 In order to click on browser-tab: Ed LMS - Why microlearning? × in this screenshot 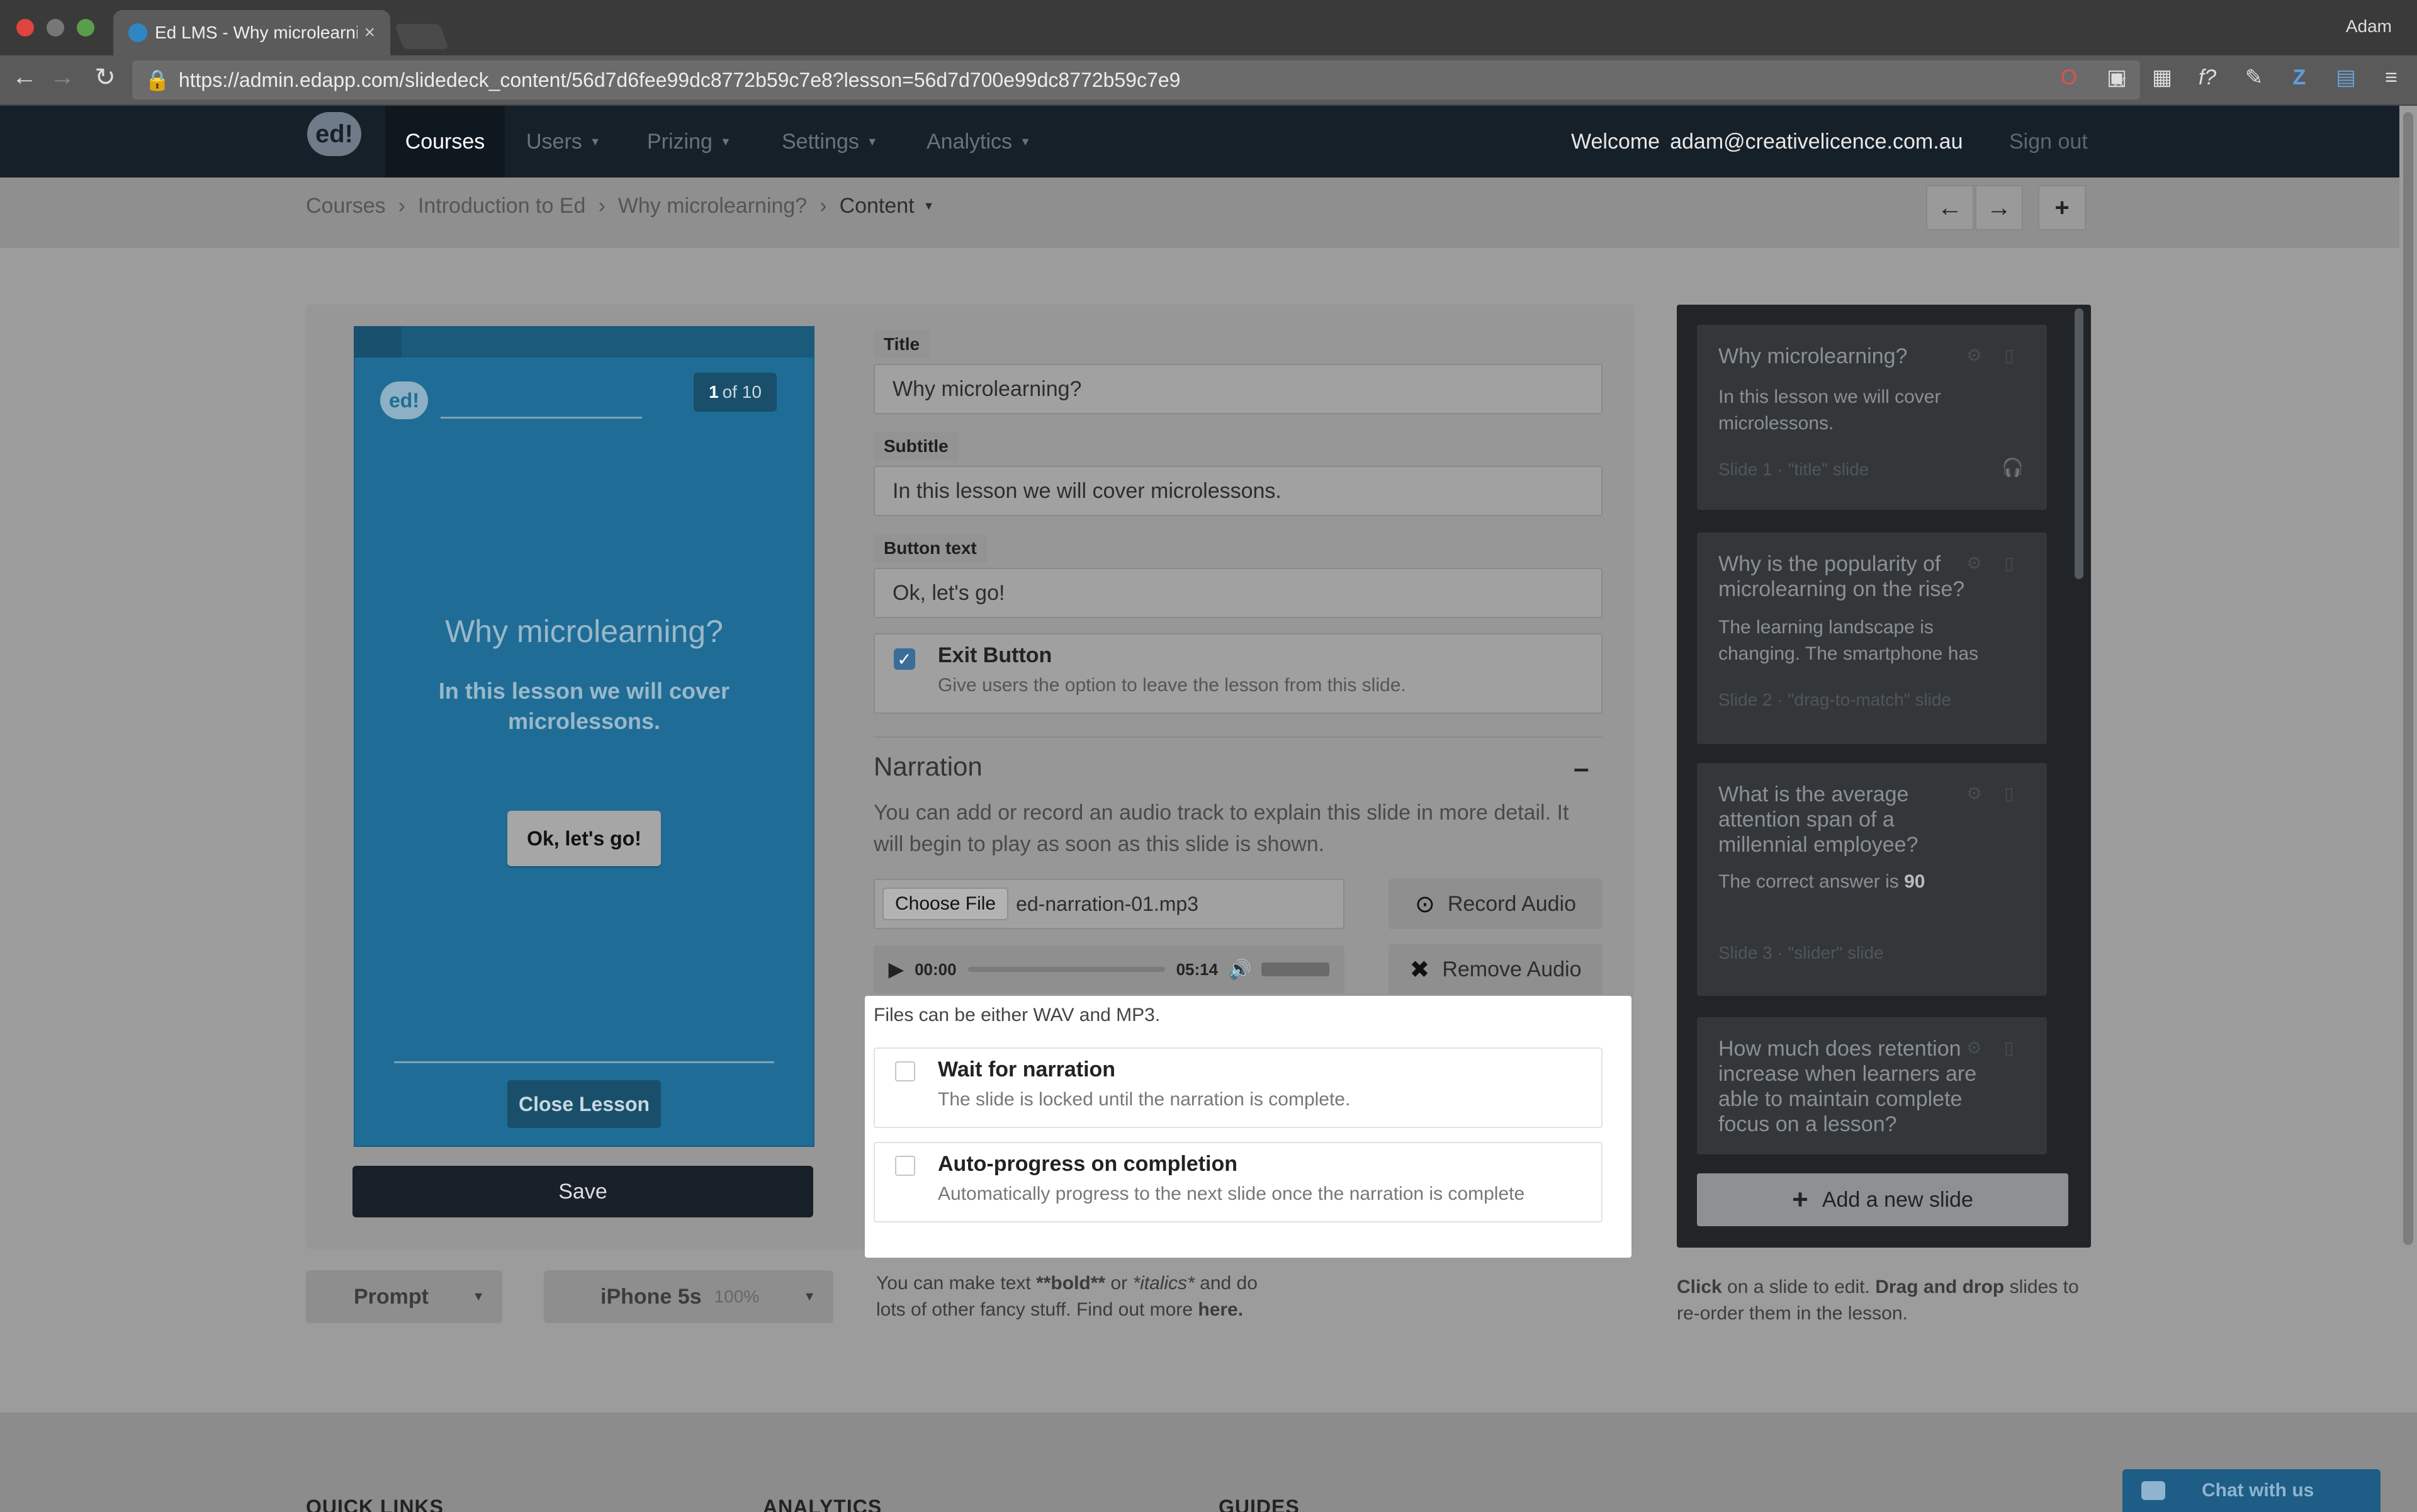, I will do `click(251, 32)`.